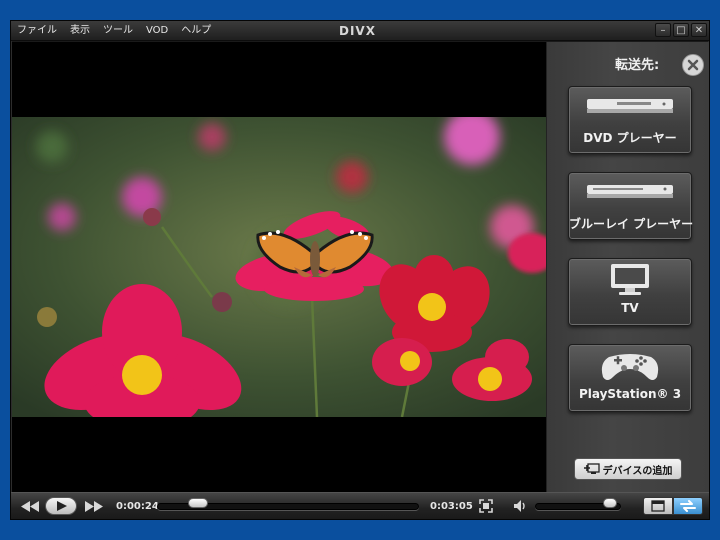 The width and height of the screenshot is (720, 540). Describe the element at coordinates (630, 191) in the screenshot. I see `bluray-player-icon` at that location.